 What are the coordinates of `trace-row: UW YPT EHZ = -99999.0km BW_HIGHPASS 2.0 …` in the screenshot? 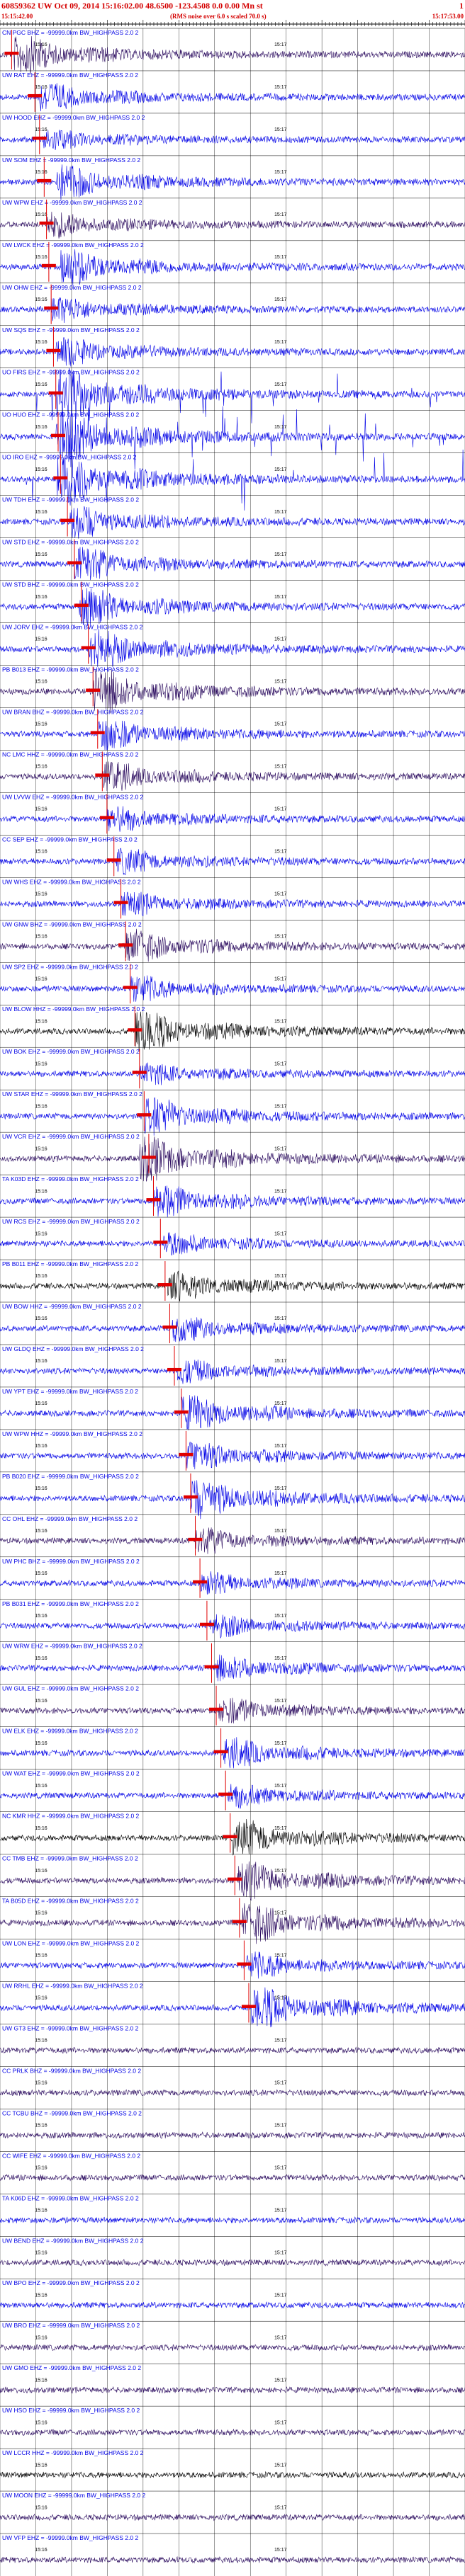 It's located at (232, 1409).